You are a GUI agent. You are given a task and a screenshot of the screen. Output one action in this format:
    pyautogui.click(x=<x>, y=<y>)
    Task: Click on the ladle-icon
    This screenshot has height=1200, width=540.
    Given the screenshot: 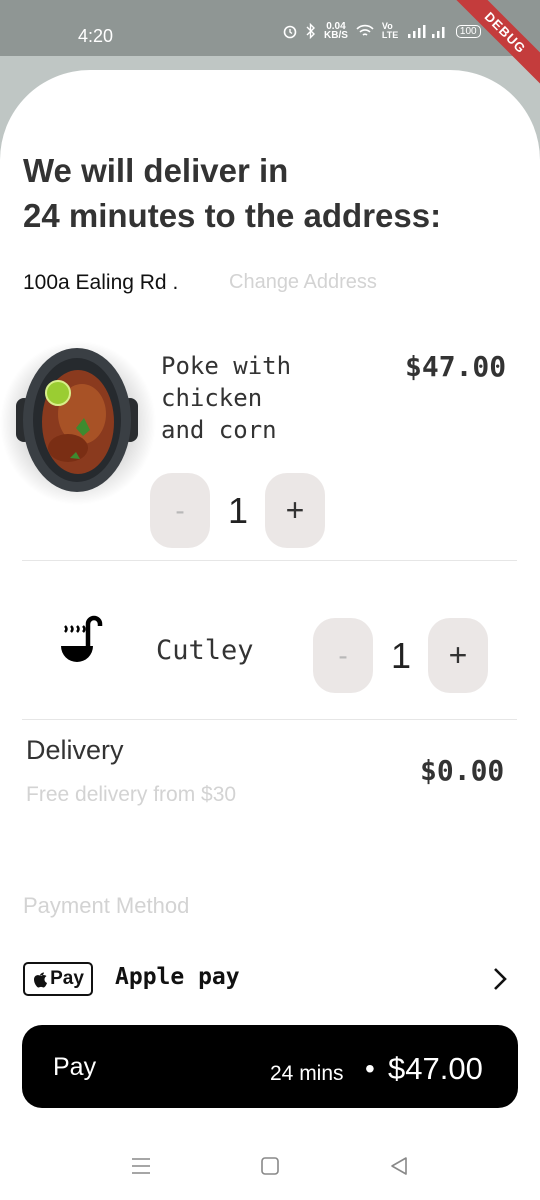 What is the action you would take?
    pyautogui.click(x=82, y=638)
    